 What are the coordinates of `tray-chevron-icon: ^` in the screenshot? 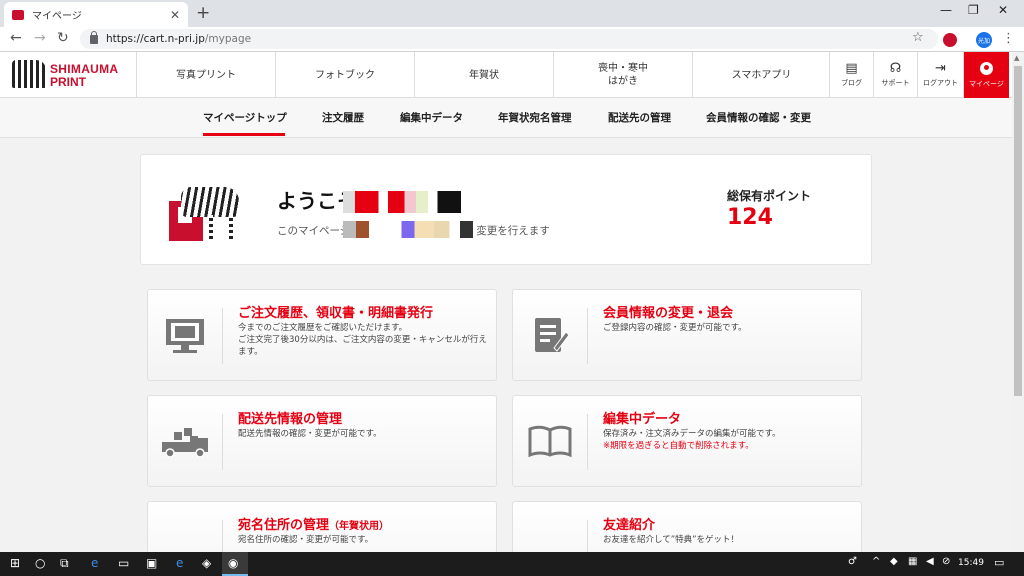 It's located at (876, 561).